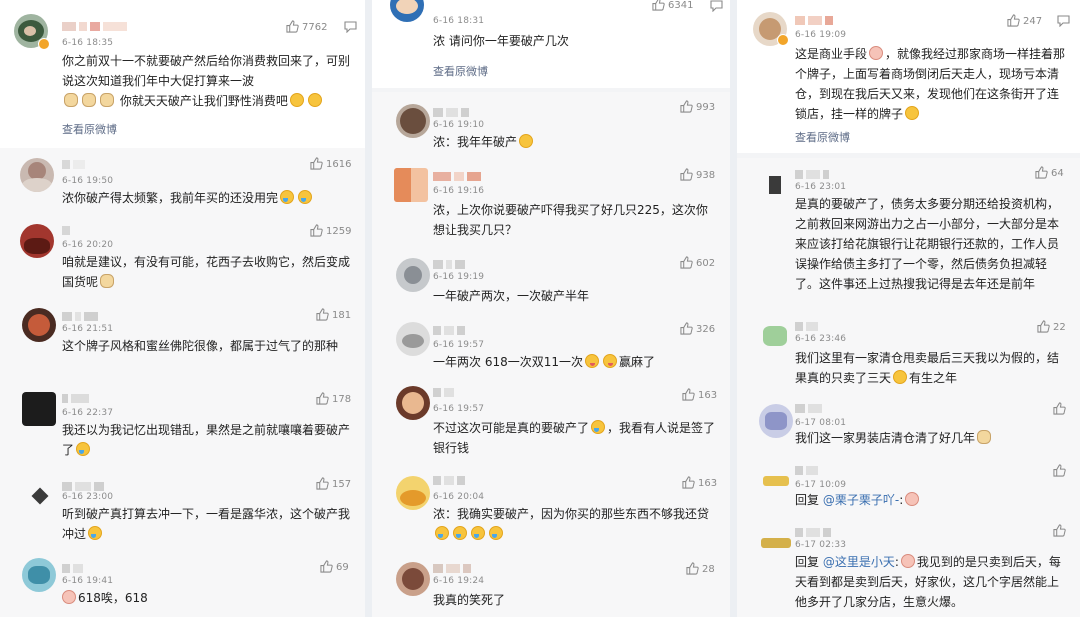 The height and width of the screenshot is (617, 1080). I want to click on comment-card: 6-17 10:09 回复 @栗子栗子吖-:, so click(908, 490).